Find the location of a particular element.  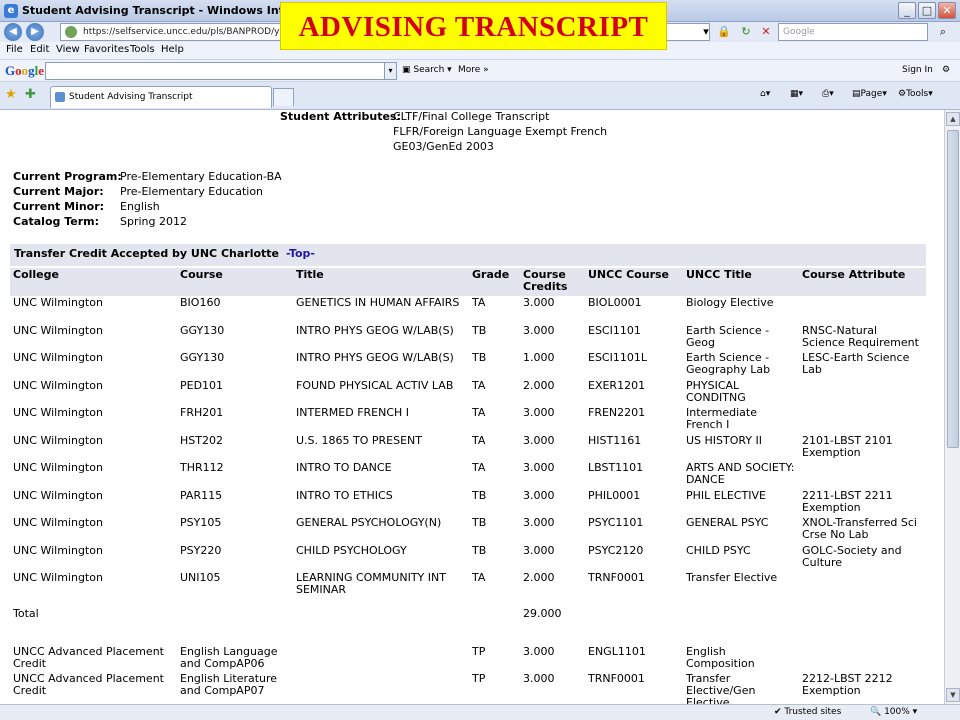

menu-help: Help is located at coordinates (172, 49).